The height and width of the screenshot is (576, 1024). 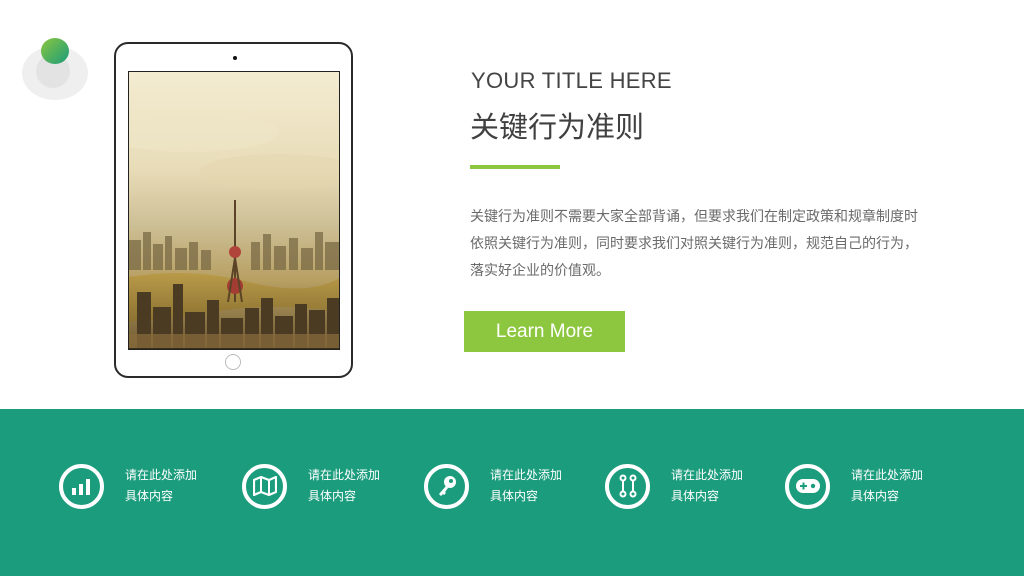 What do you see at coordinates (515, 167) in the screenshot?
I see `title-underline` at bounding box center [515, 167].